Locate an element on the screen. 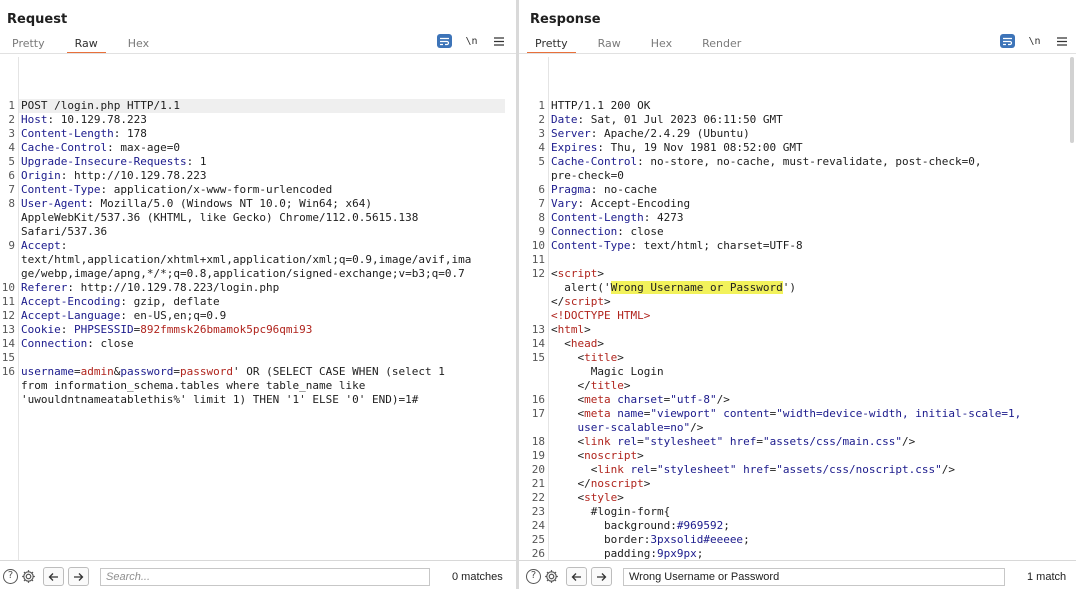  response-tab-pretty: Pretty is located at coordinates (551, 44).